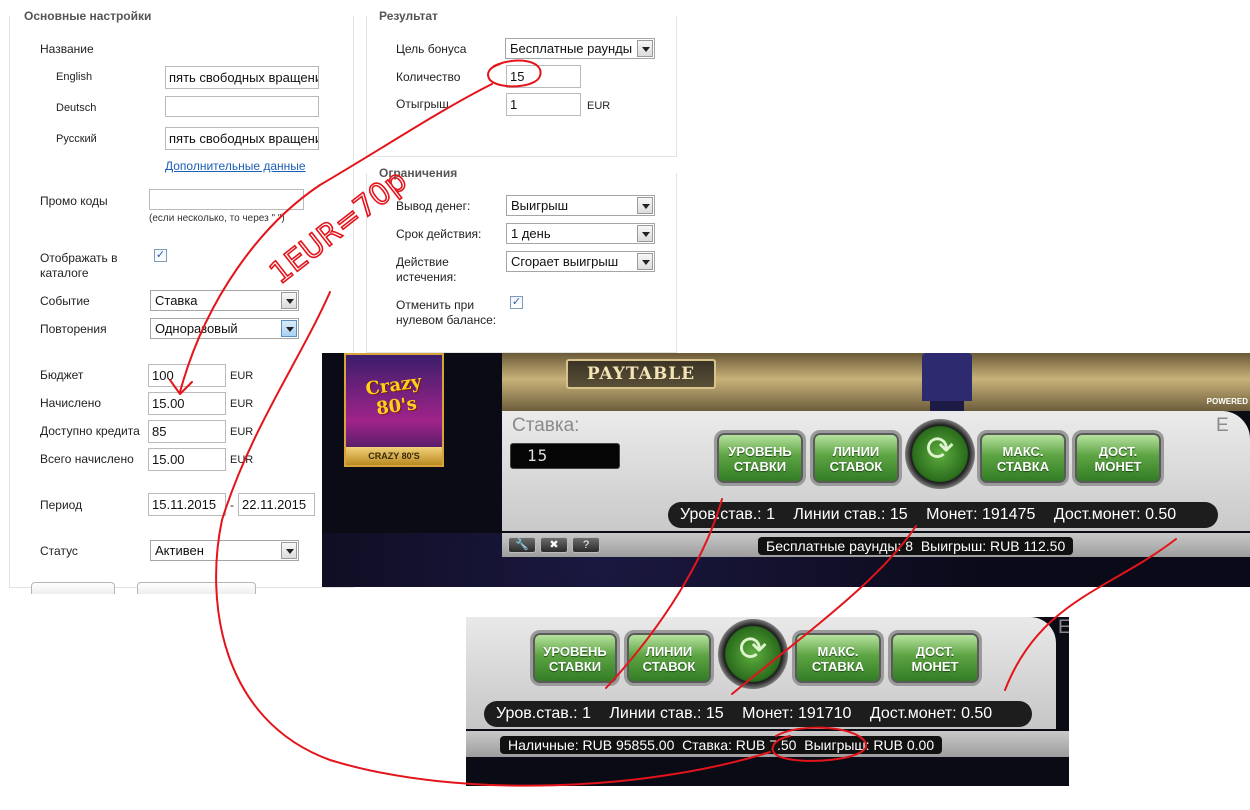 The image size is (1250, 810). I want to click on bet-lines-button: ЛИНИИ СТАВОК, so click(856, 458).